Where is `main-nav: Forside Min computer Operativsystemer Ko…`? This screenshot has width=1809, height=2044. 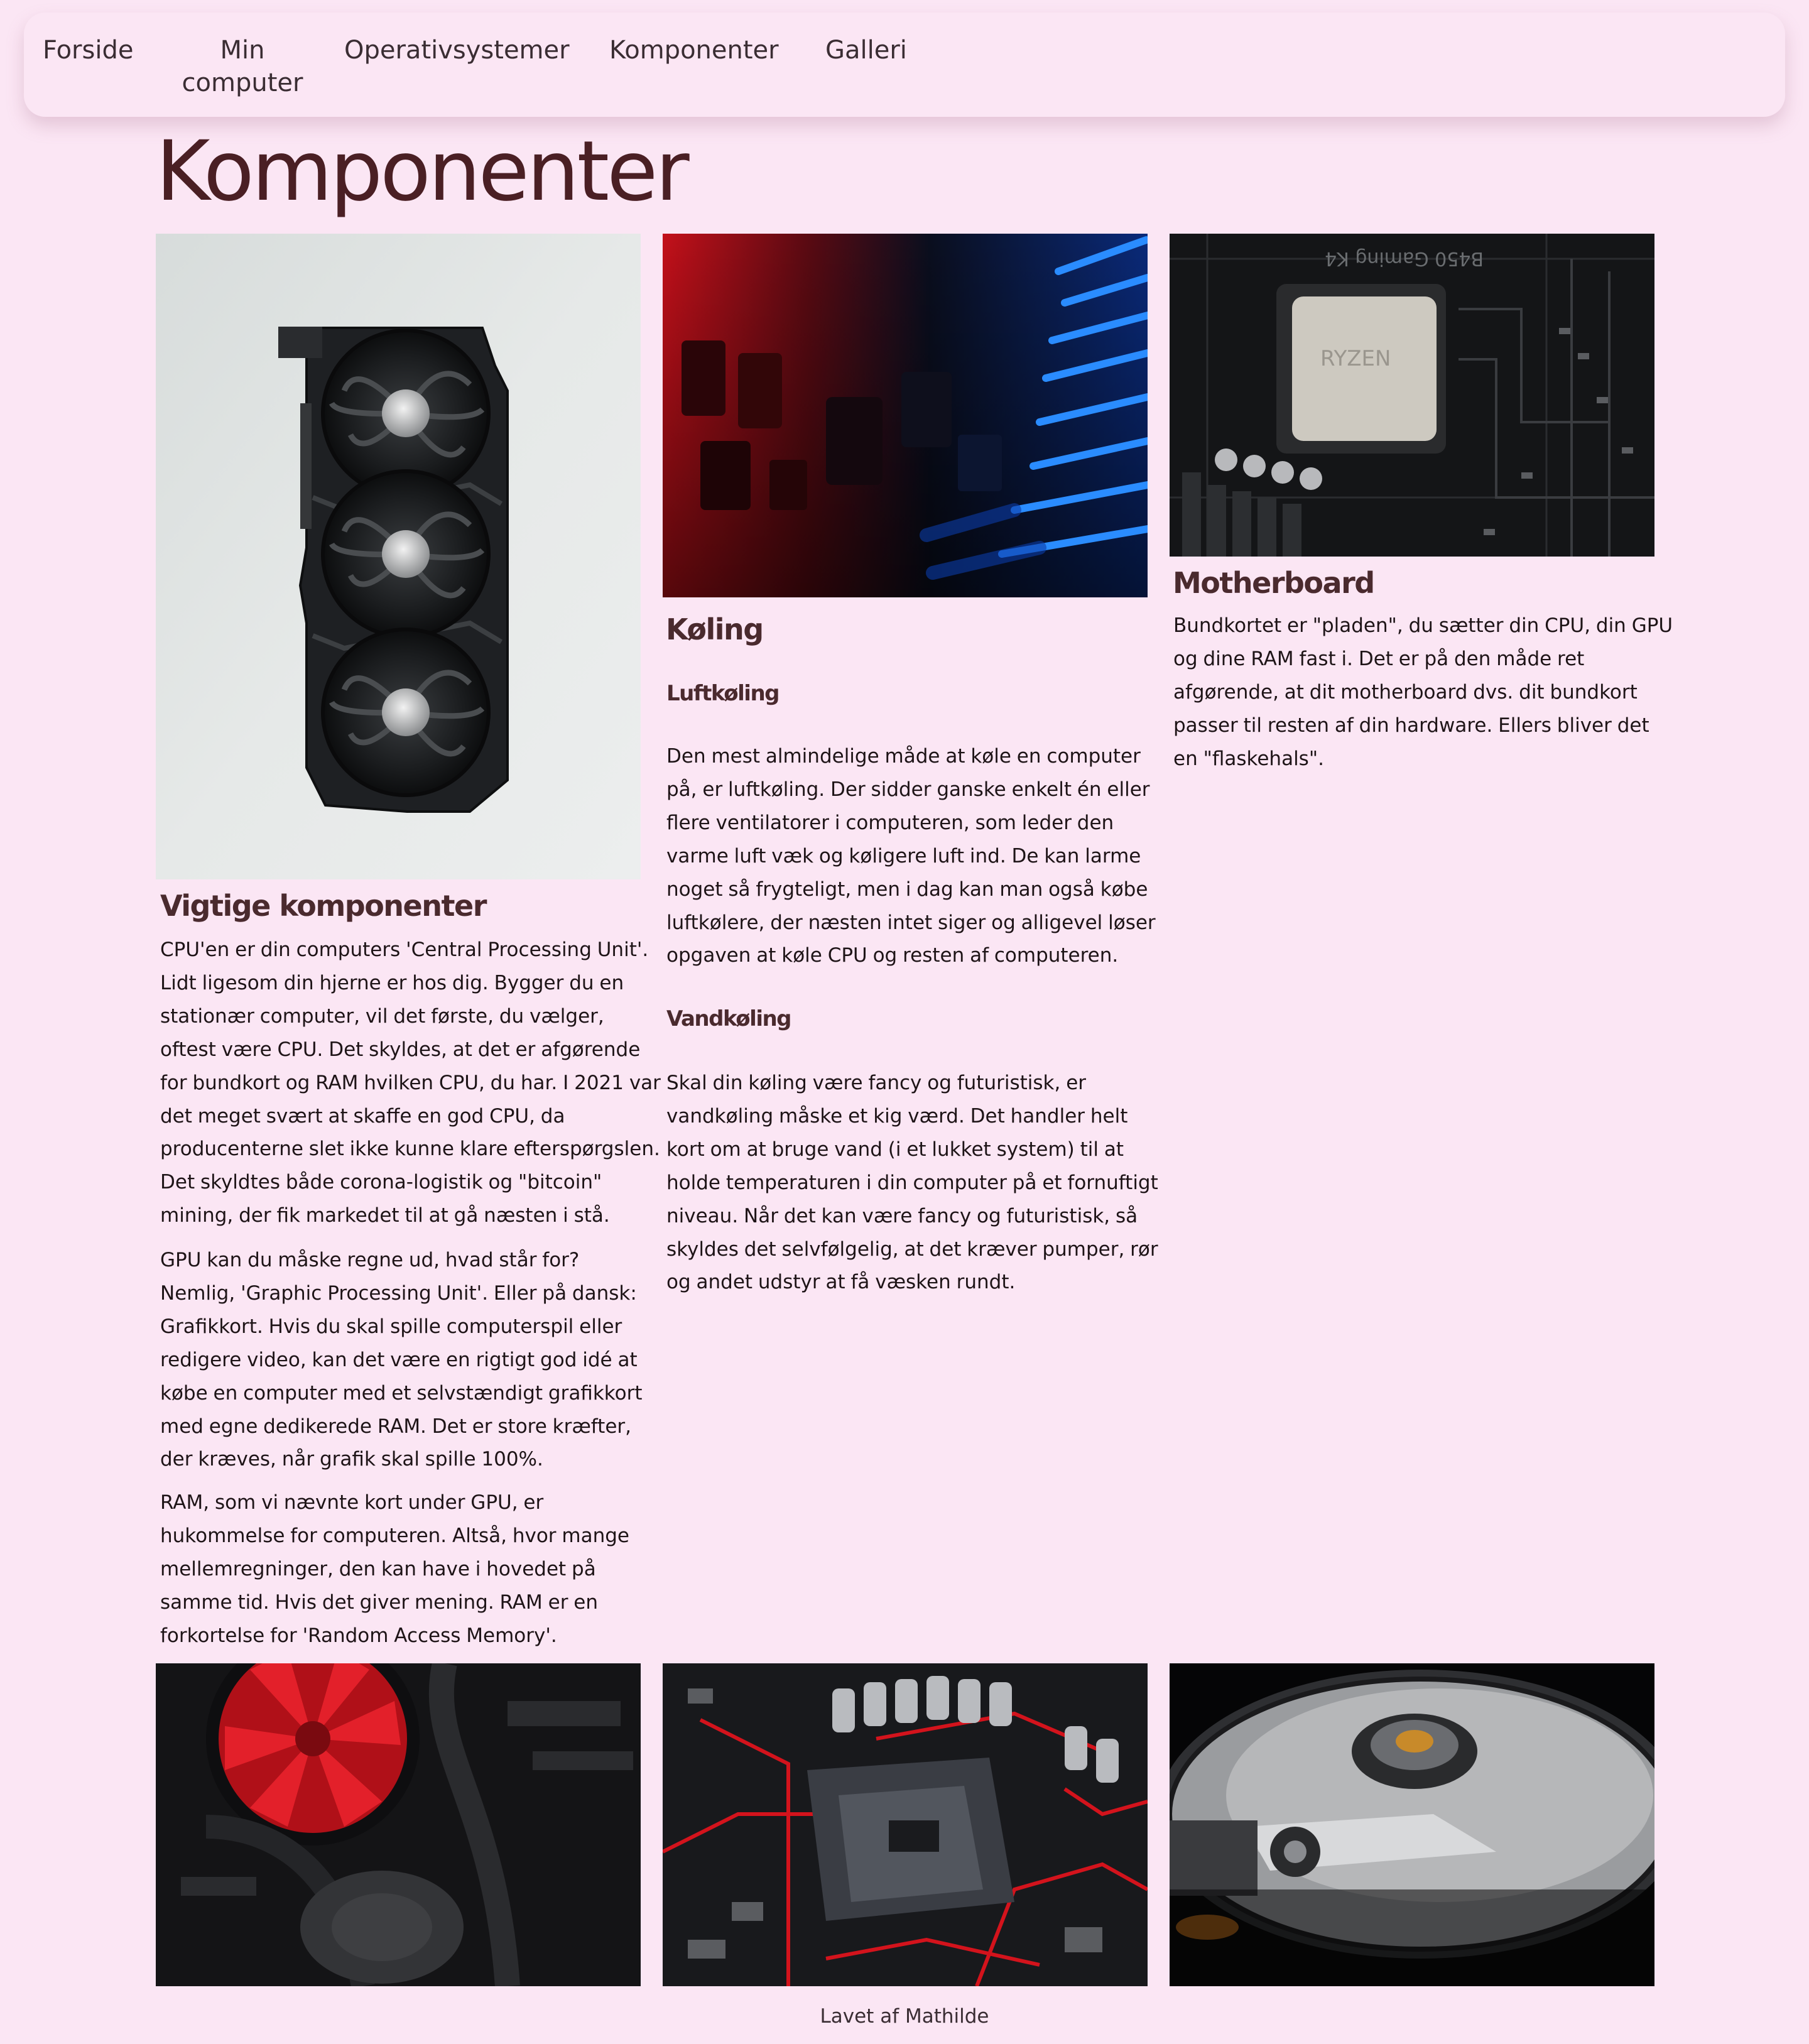
main-nav: Forside Min computer Operativsystemer Ko… is located at coordinates (905, 65).